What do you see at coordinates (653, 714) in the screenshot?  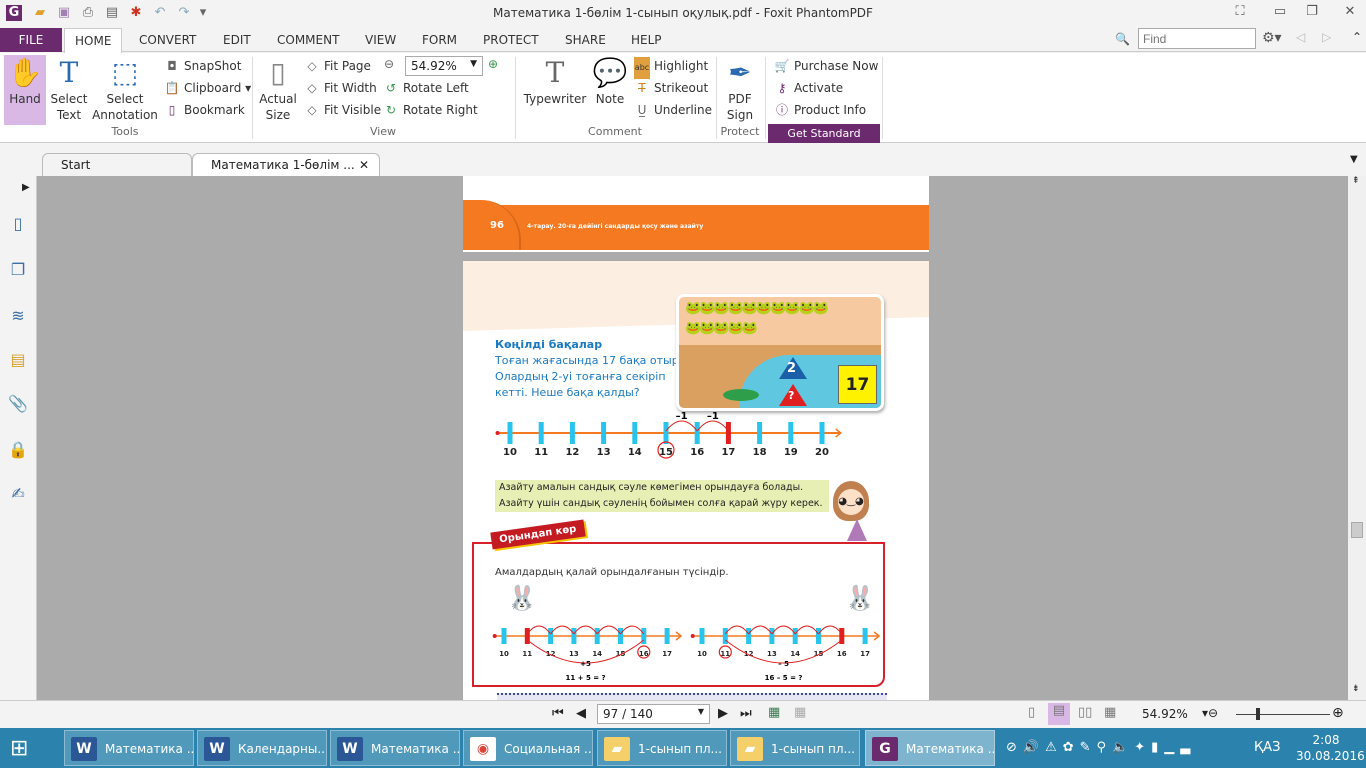 I see `page-number-input: 97 / 140 ▼` at bounding box center [653, 714].